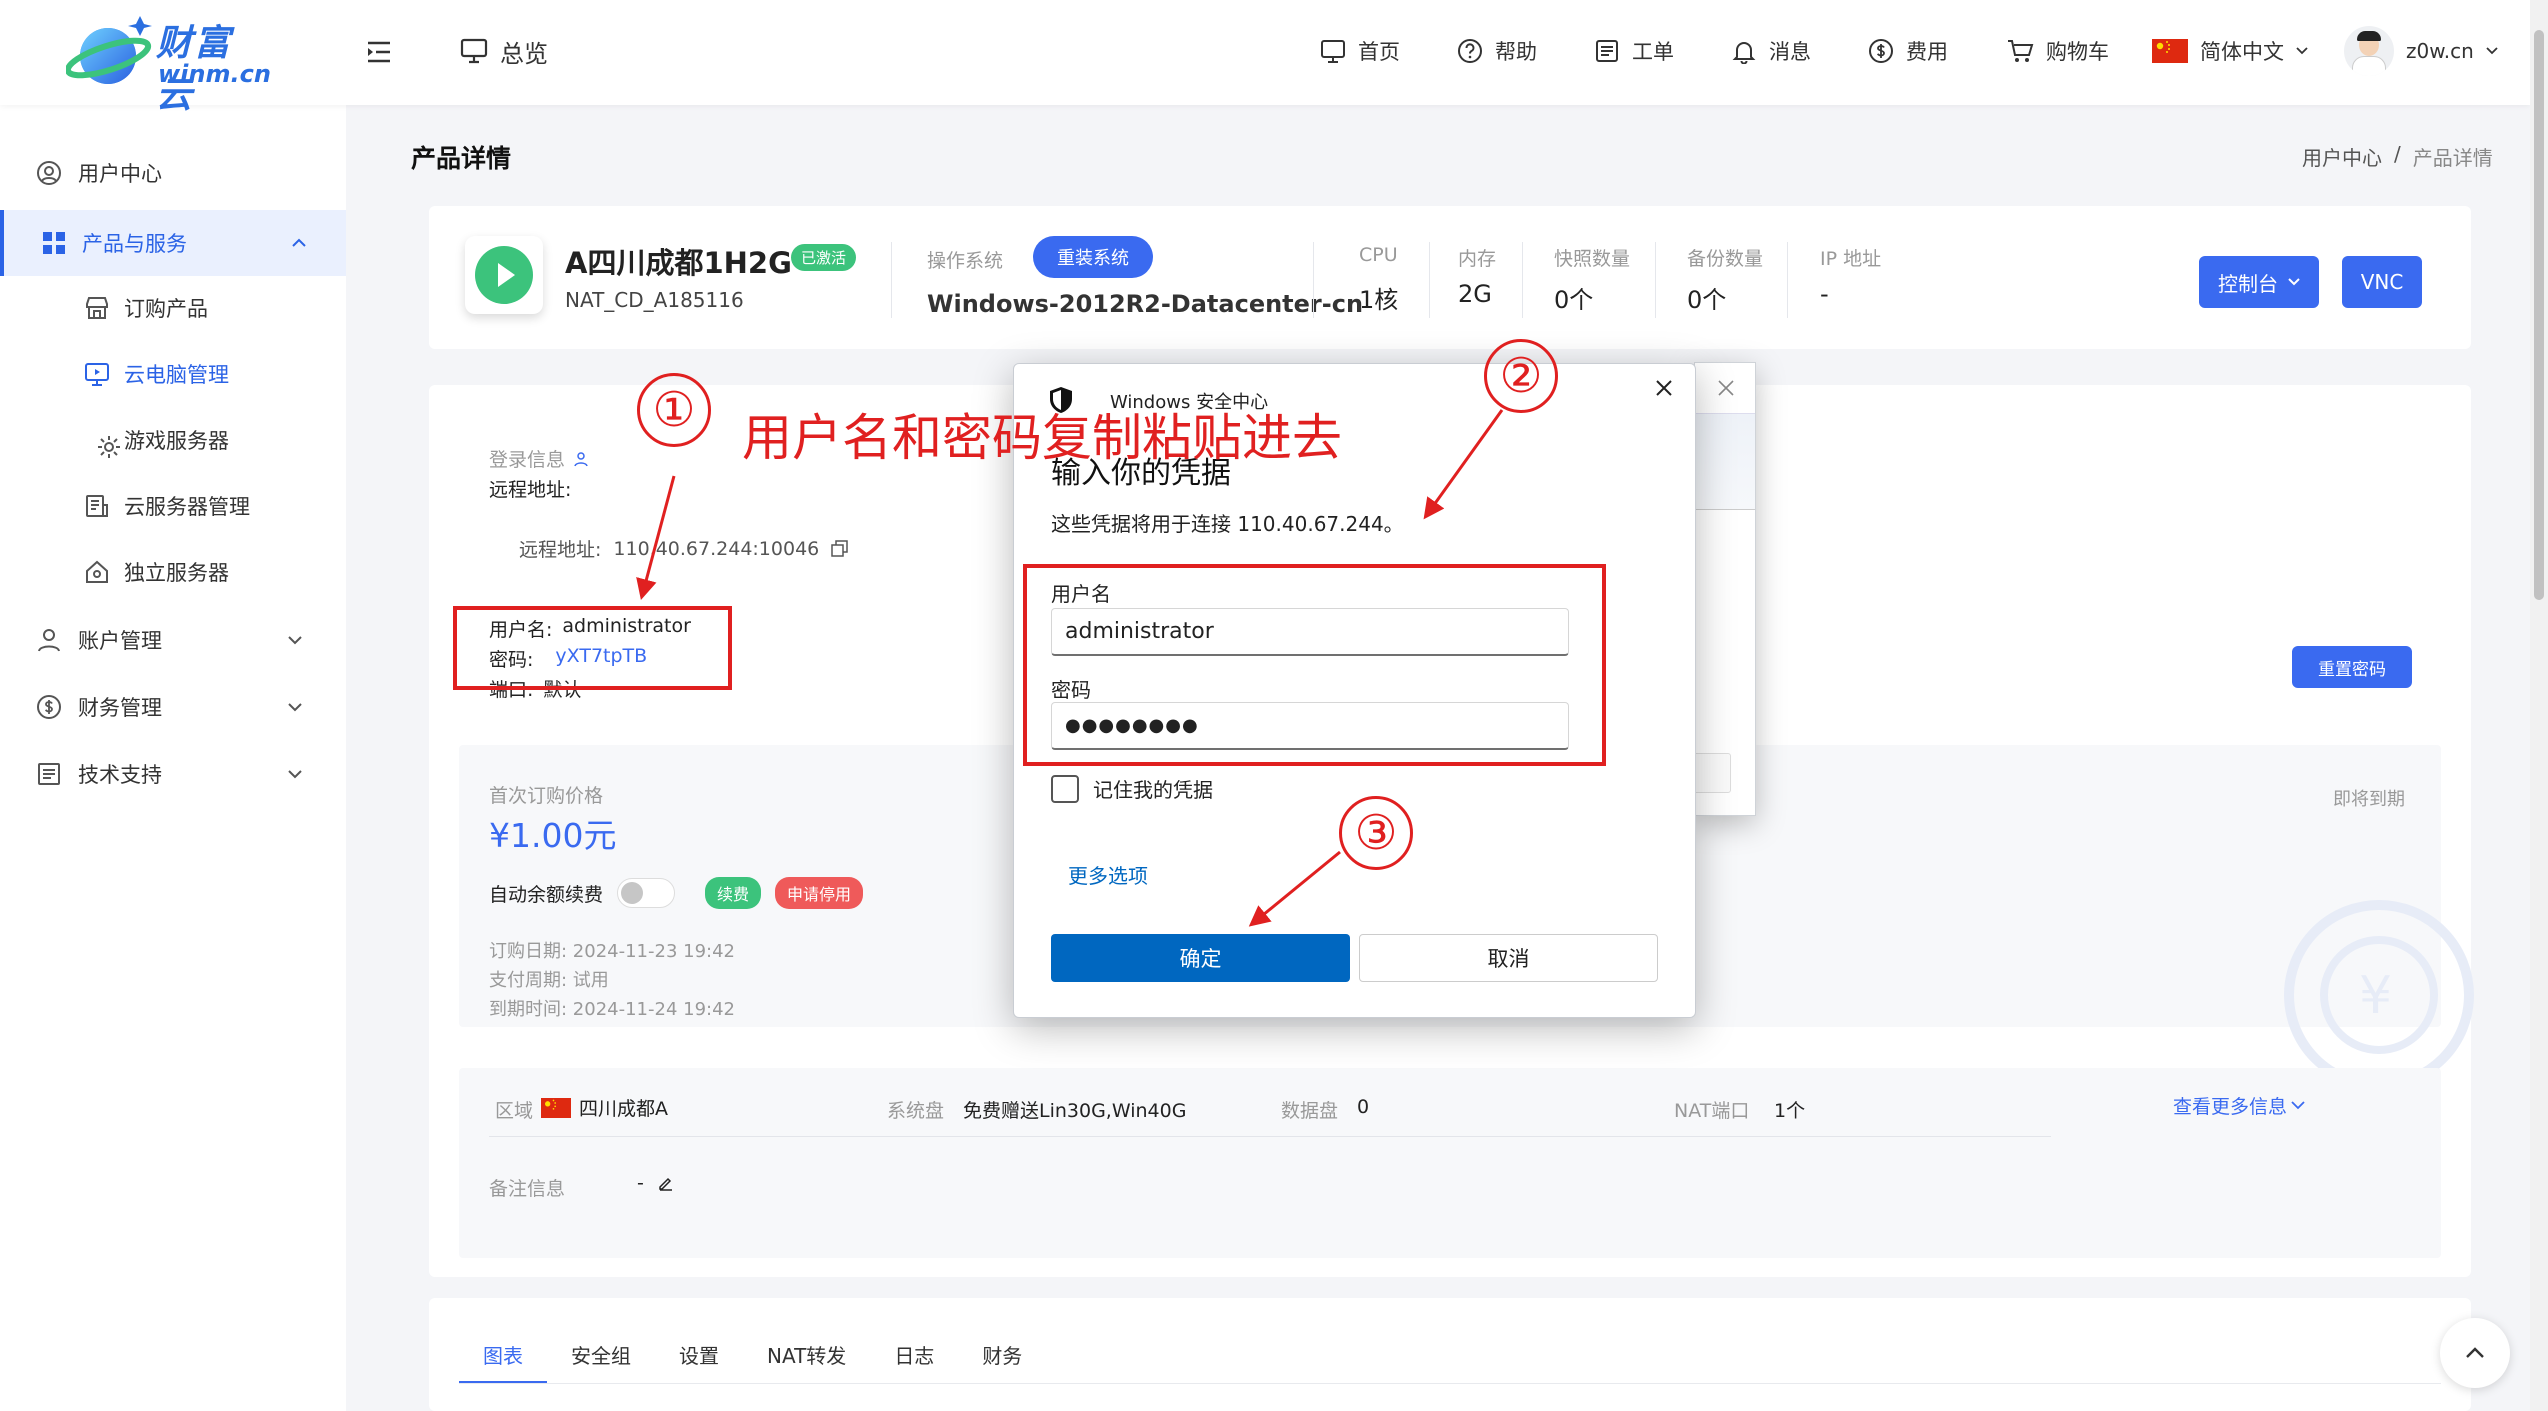 The image size is (2548, 1411). I want to click on dialog-description: 这些凭据将用于连接 110.40.67.244。, so click(1227, 524).